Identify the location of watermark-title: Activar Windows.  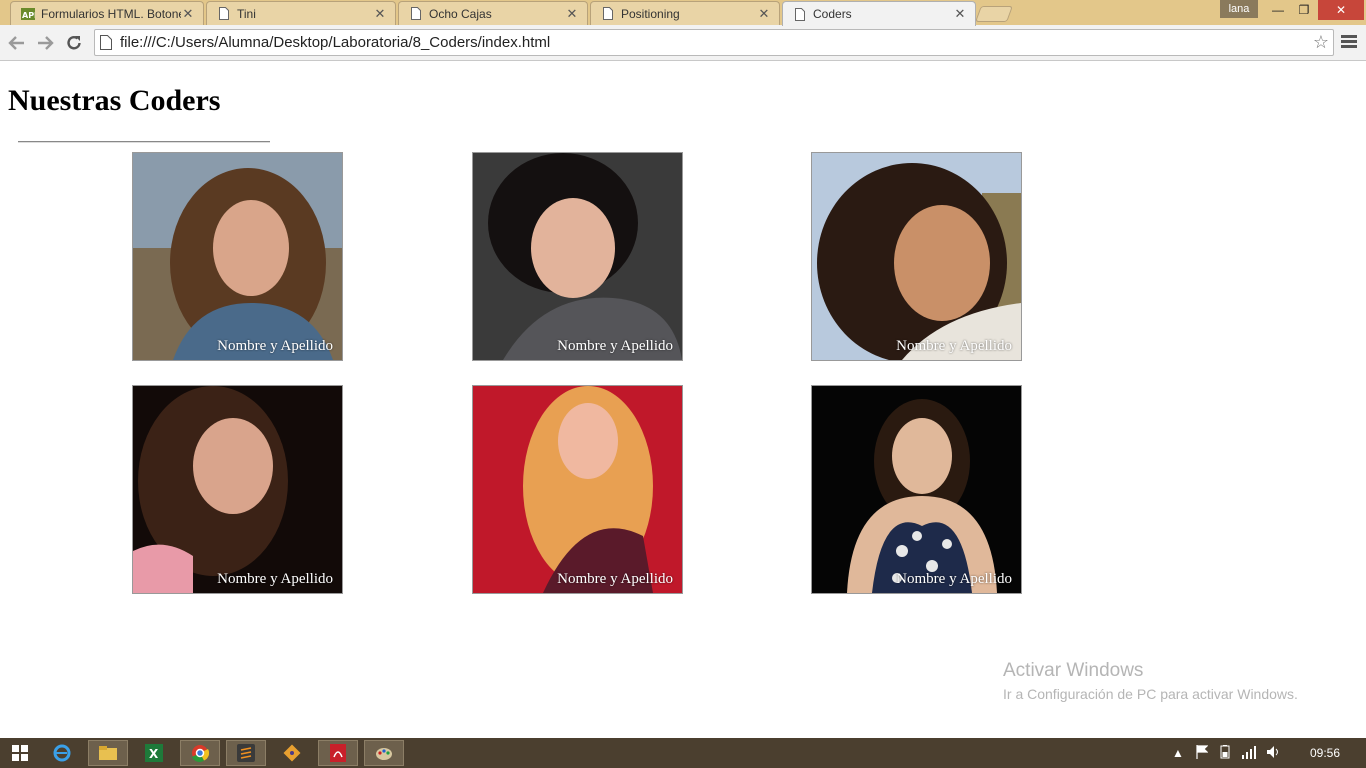
(1073, 670).